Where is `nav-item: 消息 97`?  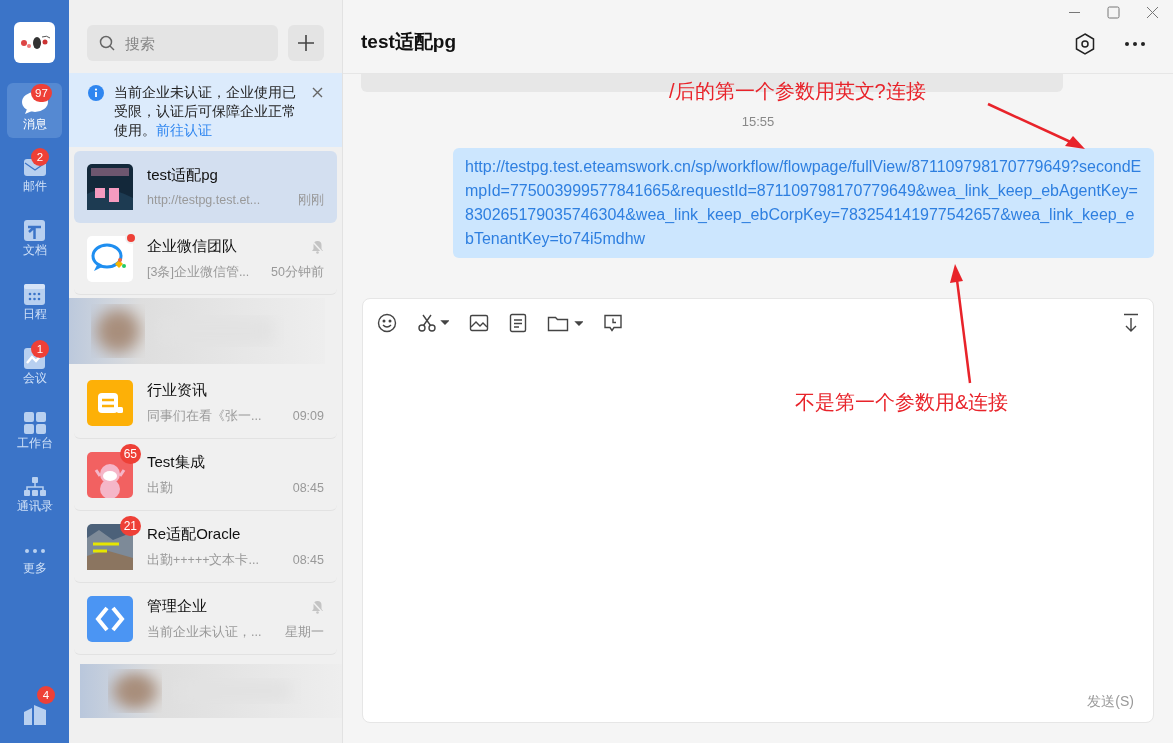
nav-item: 消息 97 is located at coordinates (34, 110).